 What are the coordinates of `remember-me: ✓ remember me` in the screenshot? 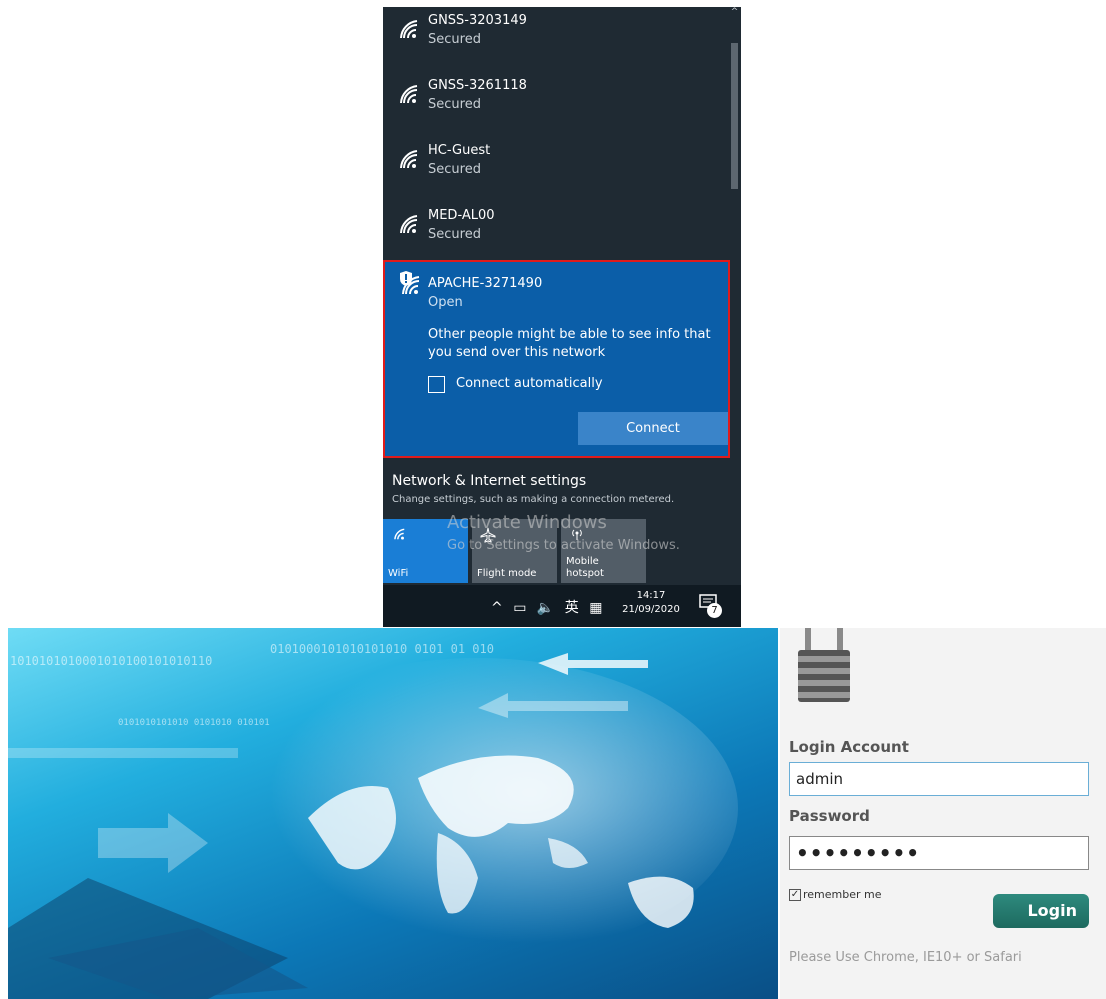 It's located at (835, 894).